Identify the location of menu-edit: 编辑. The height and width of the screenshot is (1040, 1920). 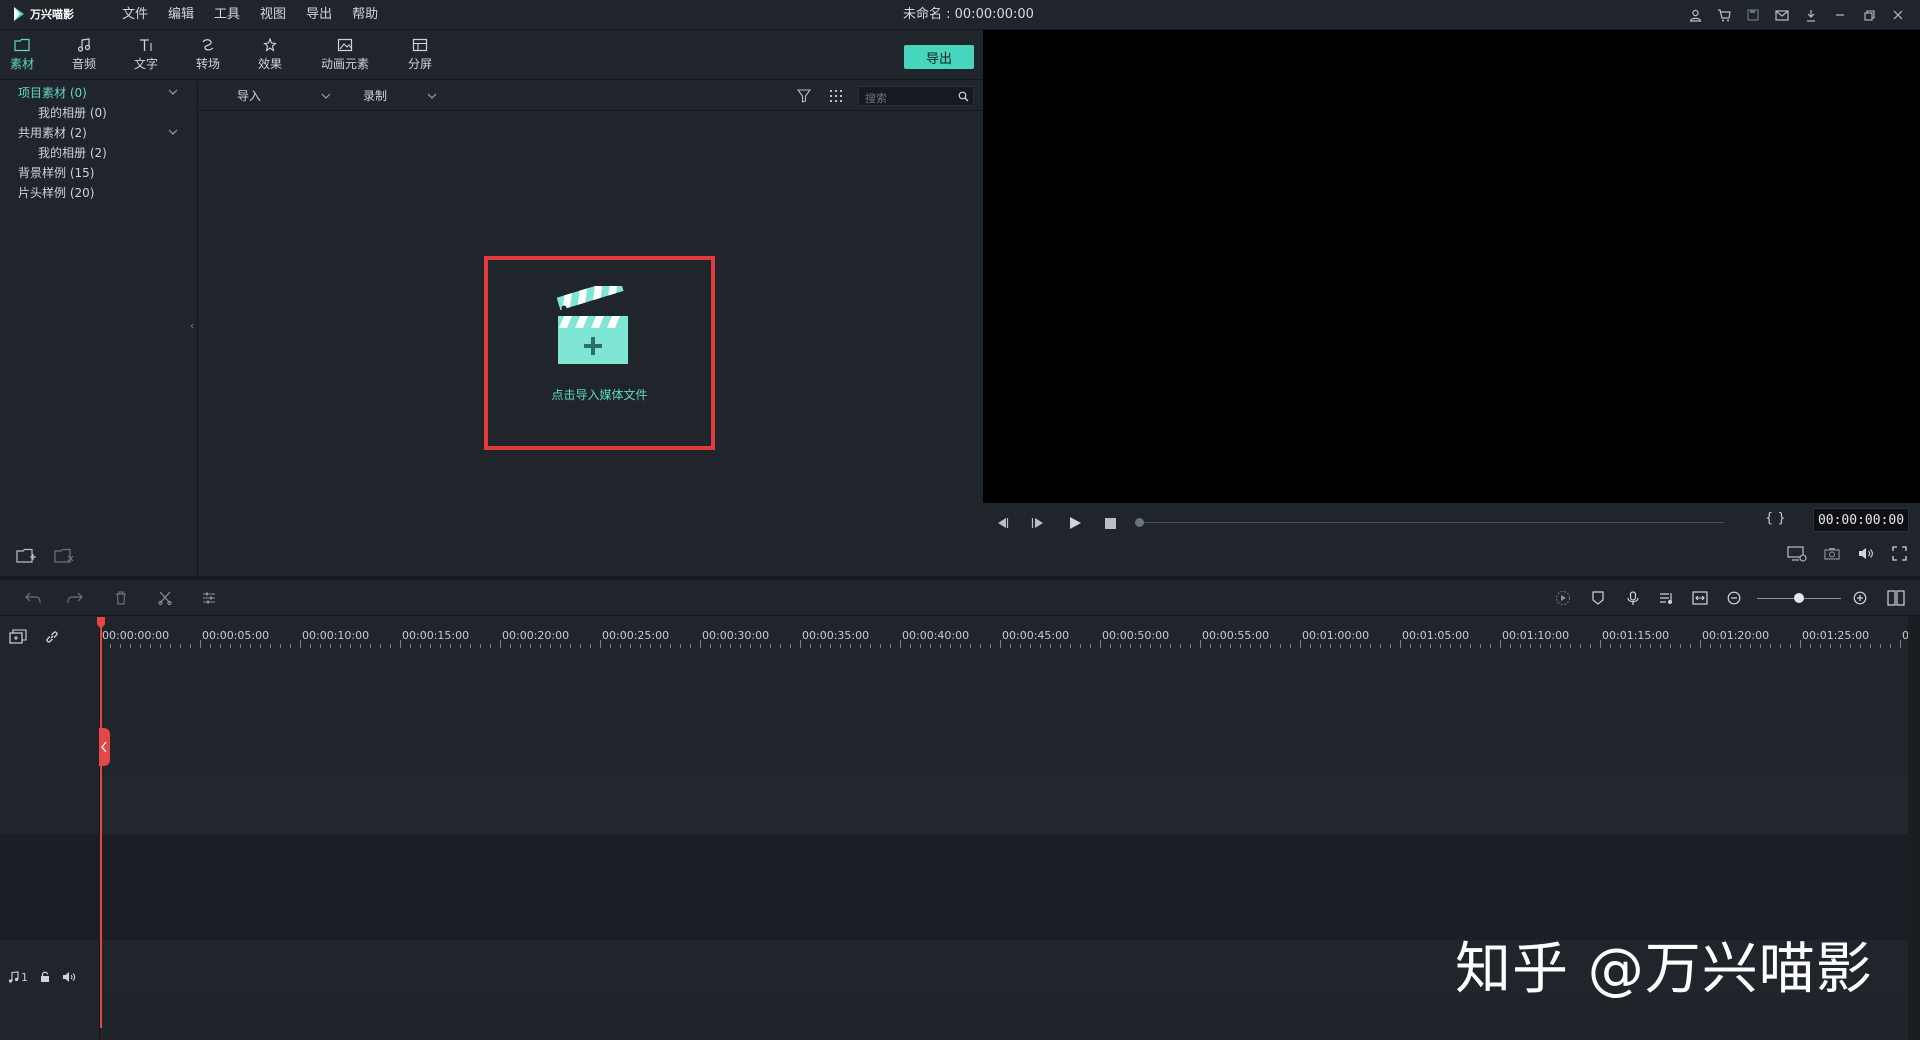
(181, 15).